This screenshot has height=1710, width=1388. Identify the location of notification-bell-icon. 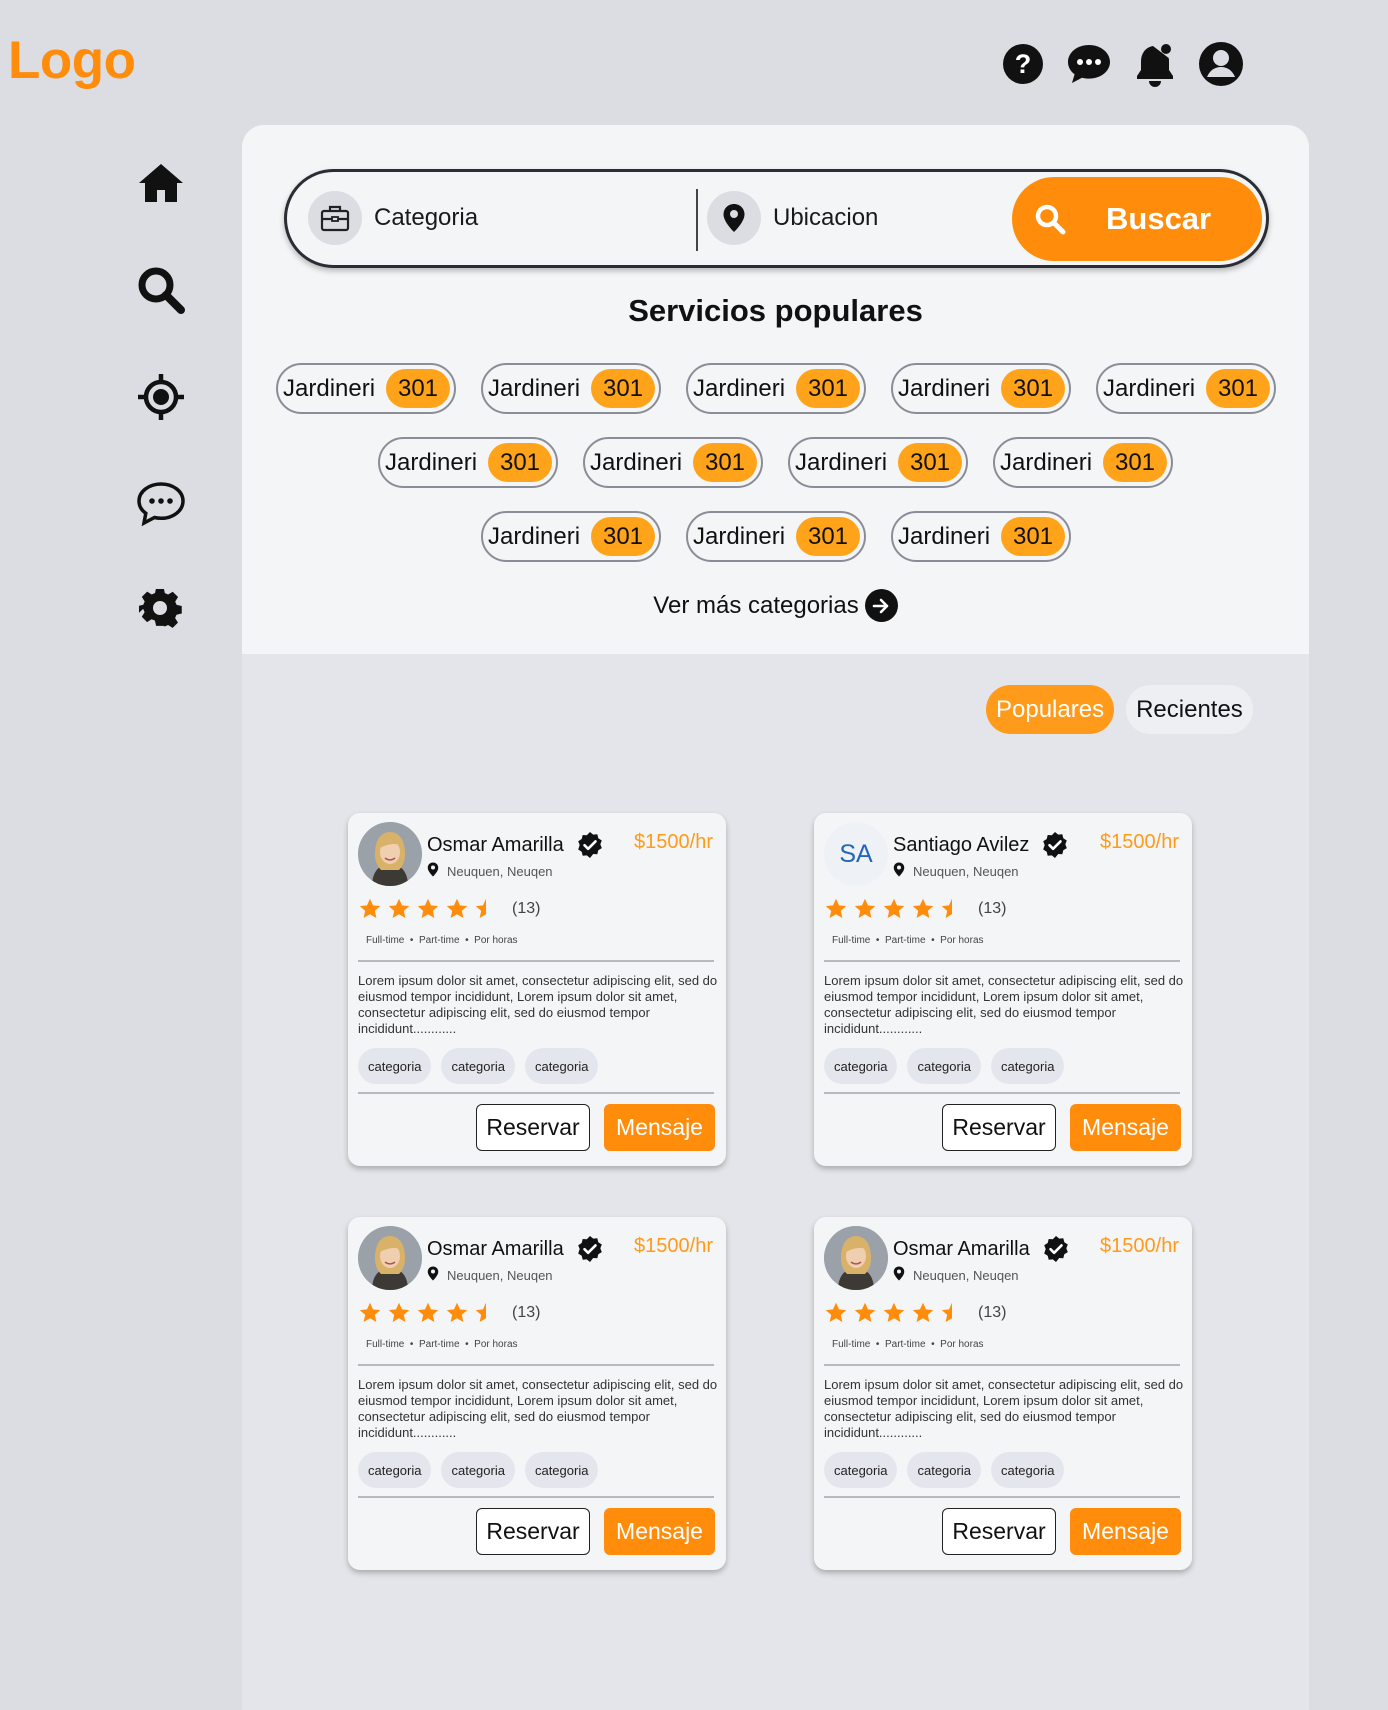
(1155, 64).